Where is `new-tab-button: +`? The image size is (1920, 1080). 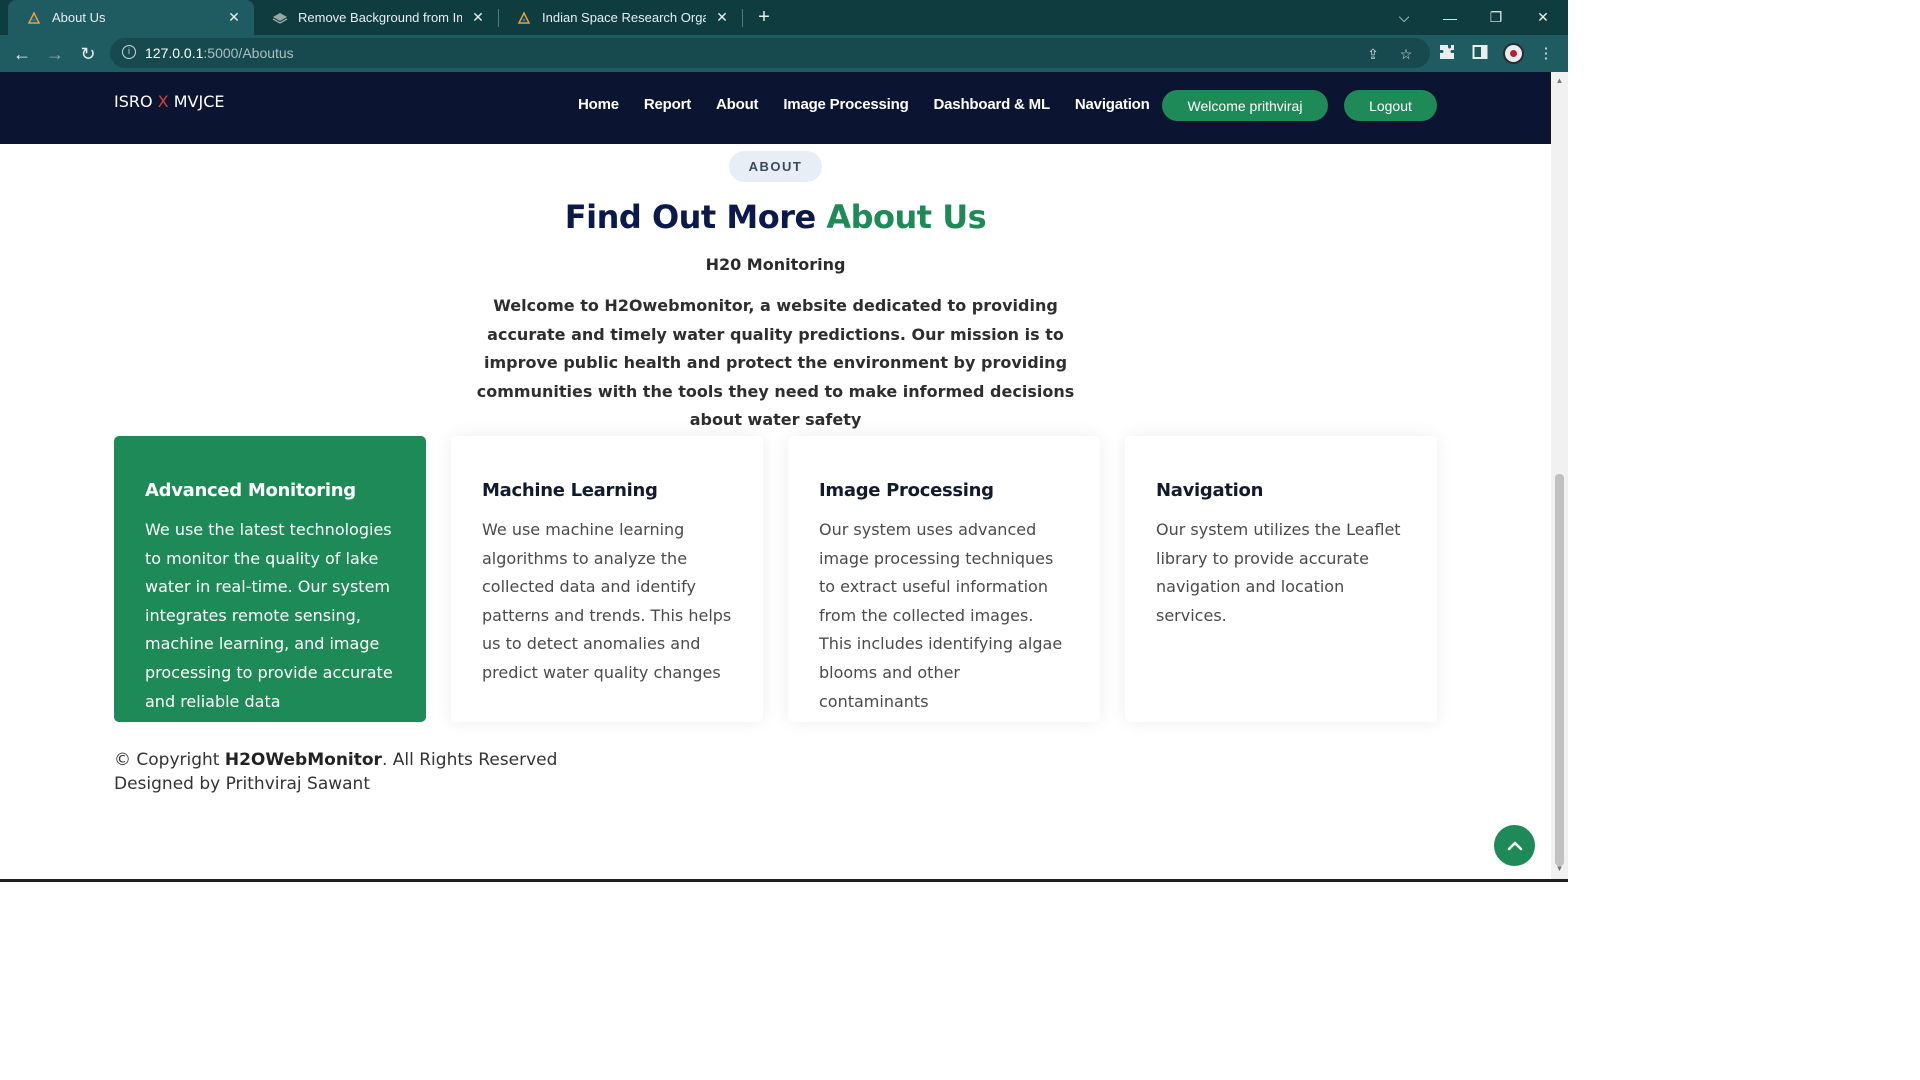 new-tab-button: + is located at coordinates (764, 17).